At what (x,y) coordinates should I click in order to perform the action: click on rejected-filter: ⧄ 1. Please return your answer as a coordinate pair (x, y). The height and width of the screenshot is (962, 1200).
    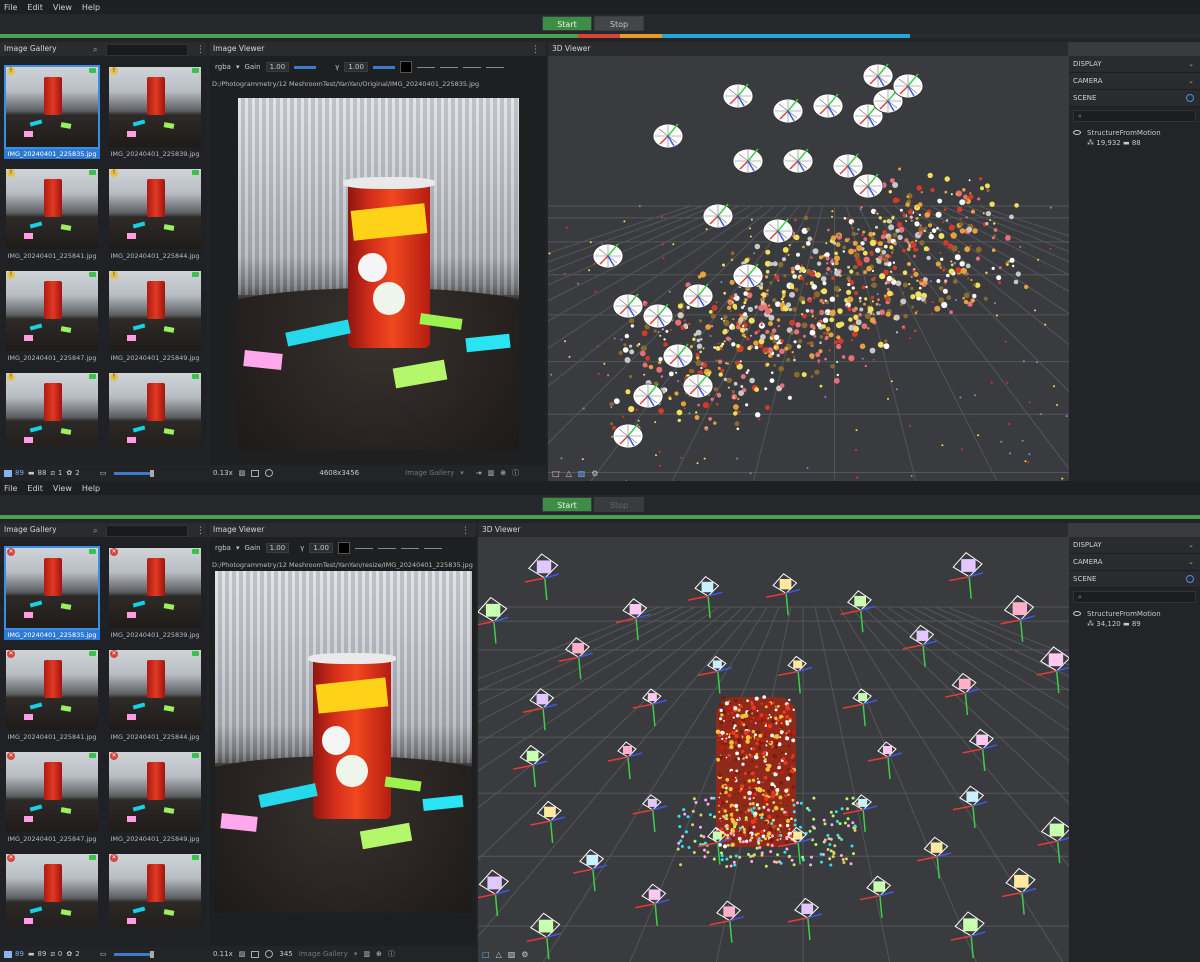
    Looking at the image, I should click on (56, 473).